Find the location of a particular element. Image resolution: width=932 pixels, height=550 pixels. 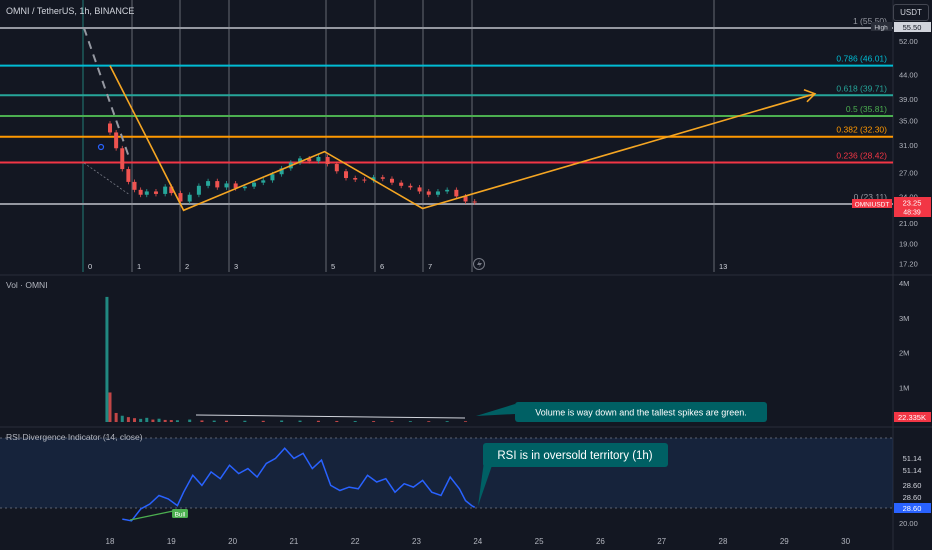

time-axis-tick: 18 is located at coordinates (110, 541).